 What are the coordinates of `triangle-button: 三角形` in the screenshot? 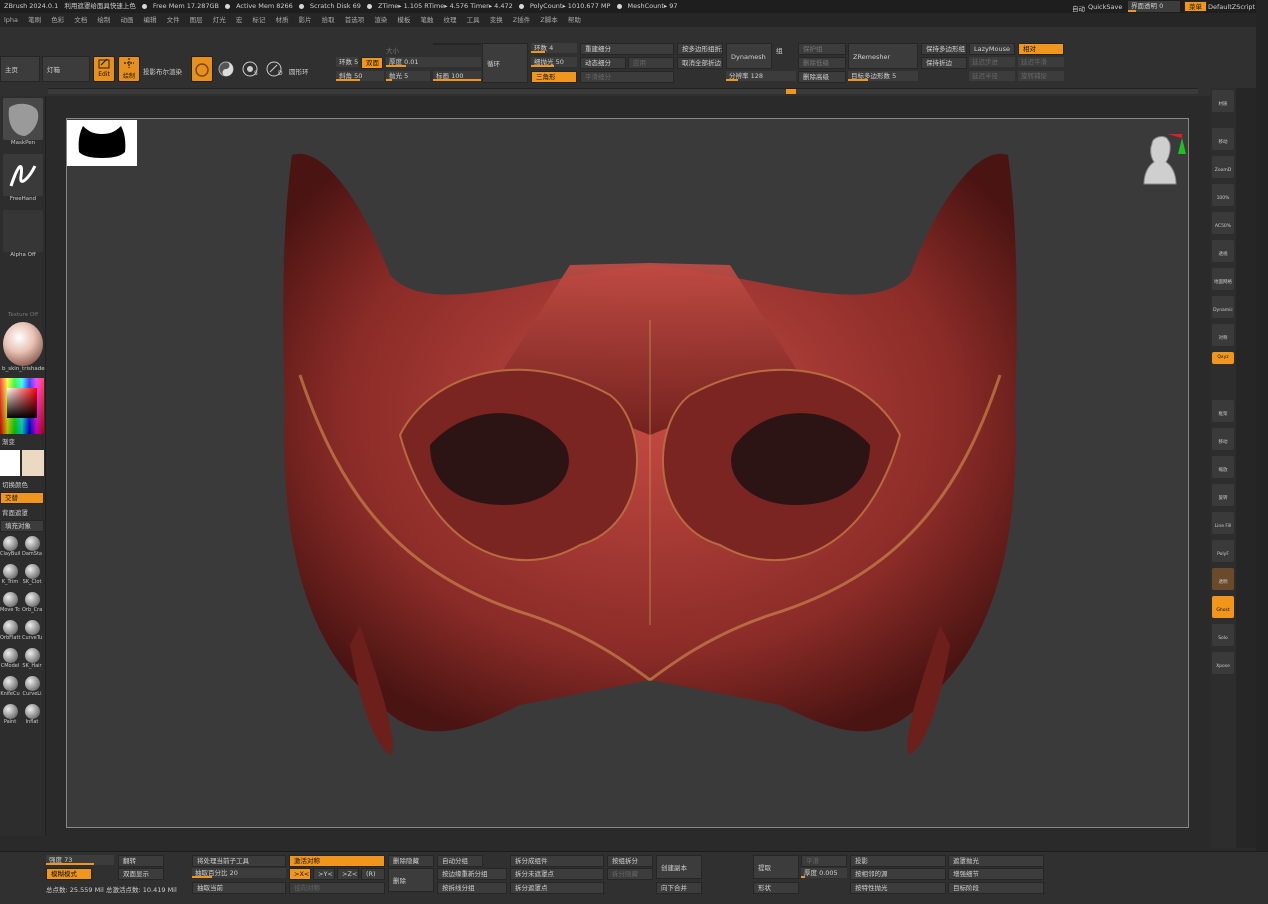 It's located at (554, 77).